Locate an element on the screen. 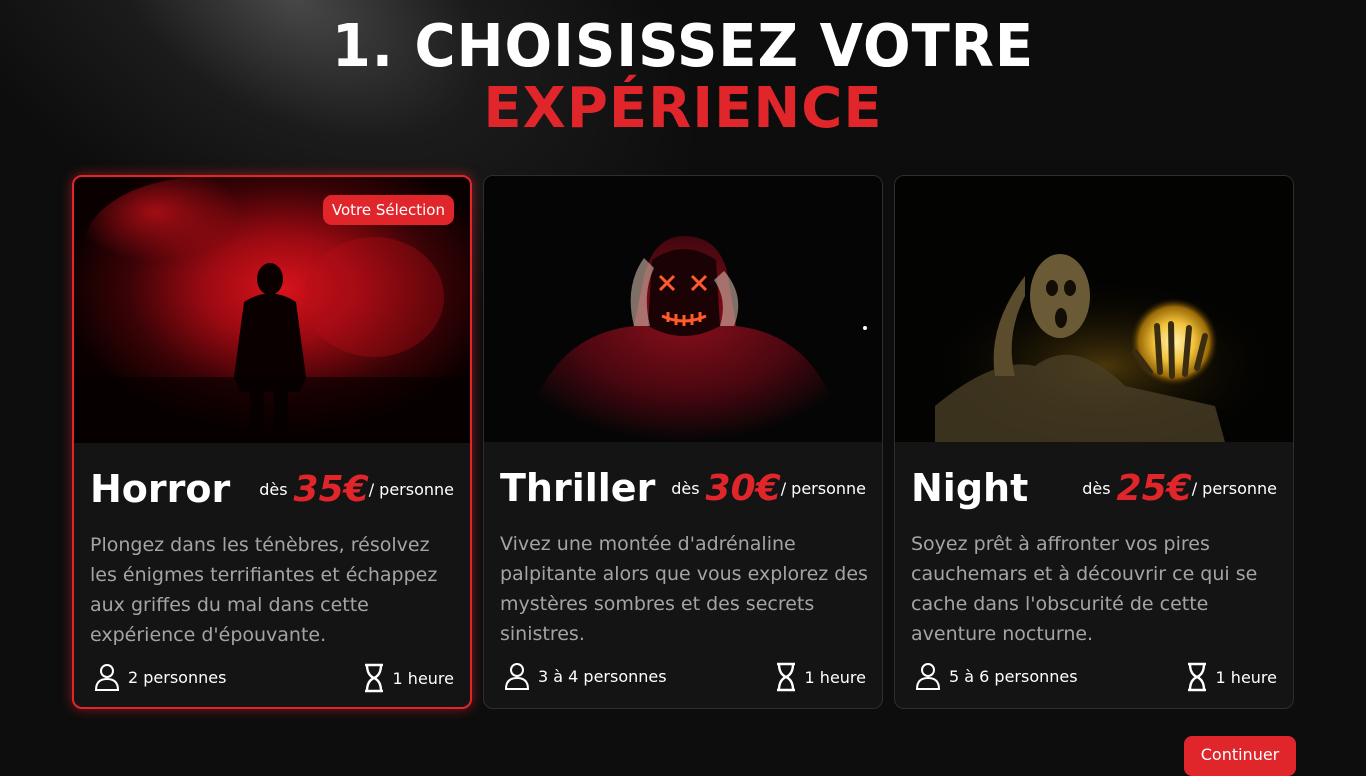 The width and height of the screenshot is (1366, 776). night-image is located at coordinates (1094, 309).